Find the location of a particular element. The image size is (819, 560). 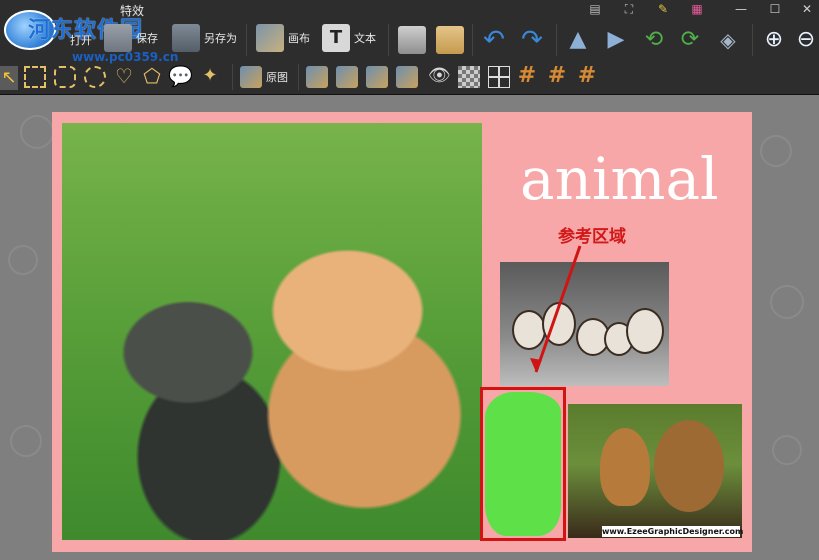

annotation-arrow is located at coordinates (556, 309).